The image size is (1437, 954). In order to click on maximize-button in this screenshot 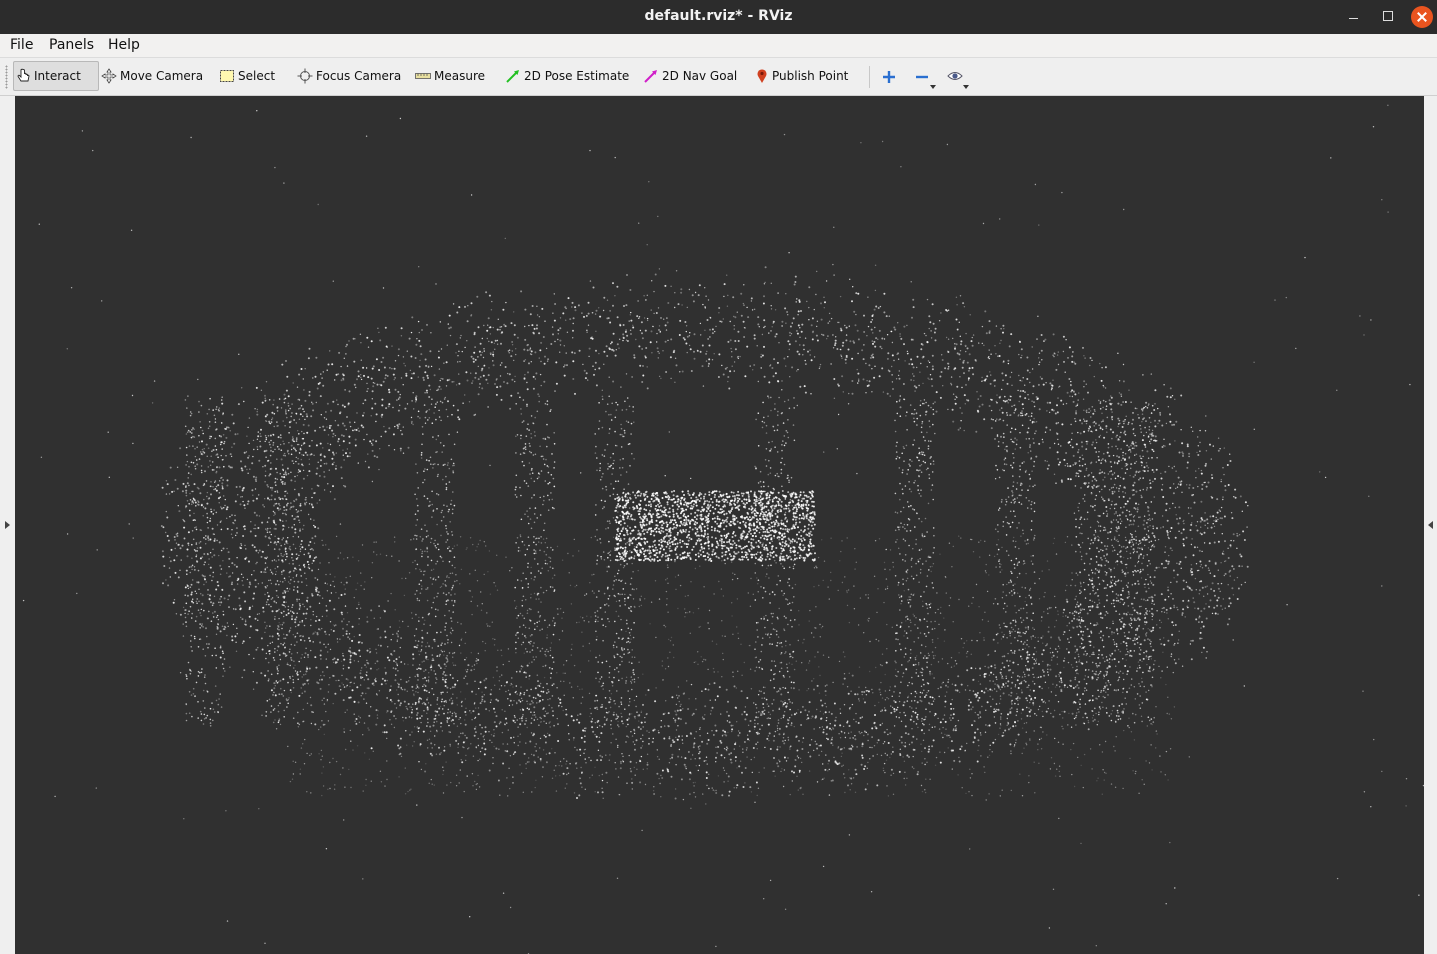, I will do `click(1388, 17)`.